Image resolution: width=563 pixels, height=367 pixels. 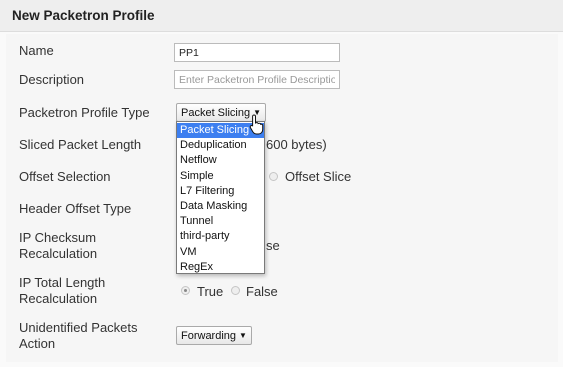 I want to click on unidentified-packets-label-line2: Action, so click(x=37, y=343).